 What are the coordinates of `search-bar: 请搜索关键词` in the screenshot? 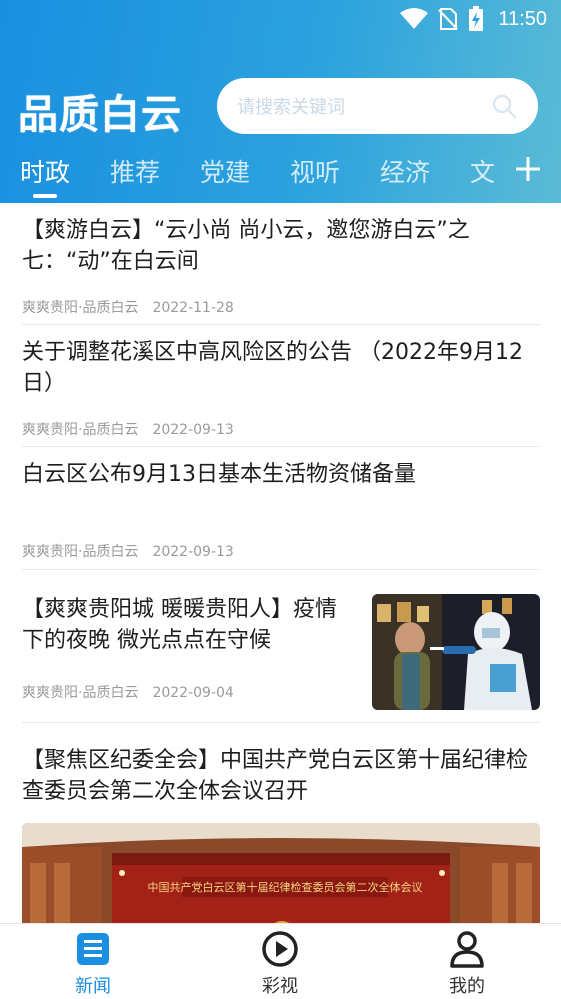 It's located at (377, 106).